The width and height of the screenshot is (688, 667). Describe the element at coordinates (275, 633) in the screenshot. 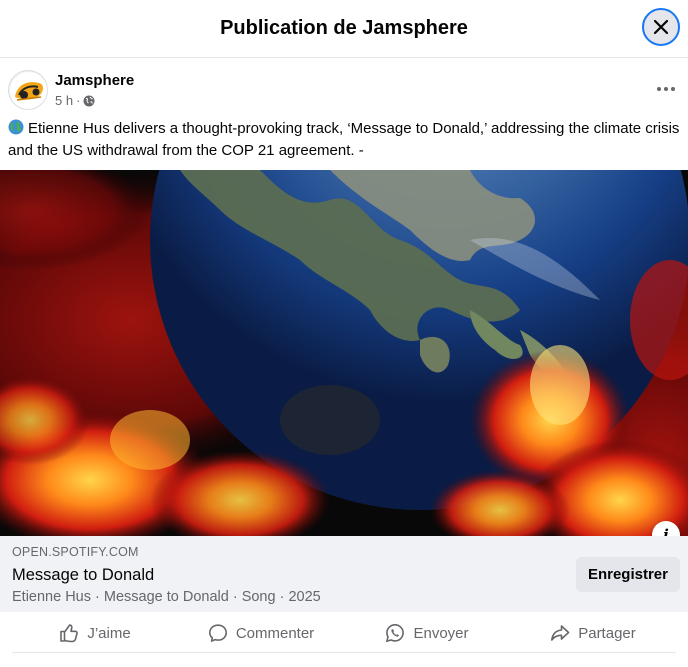

I see `comment-label: Commenter` at that location.